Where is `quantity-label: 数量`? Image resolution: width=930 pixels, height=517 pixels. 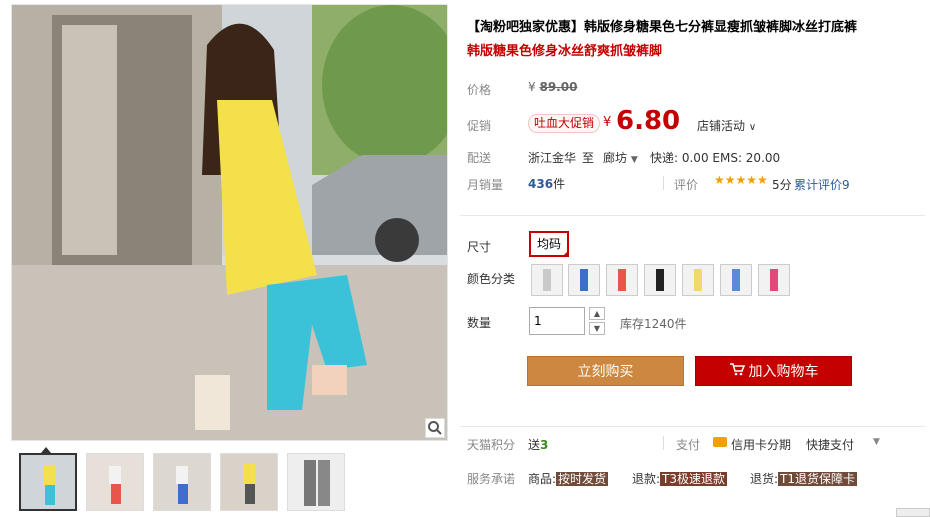 quantity-label: 数量 is located at coordinates (479, 323).